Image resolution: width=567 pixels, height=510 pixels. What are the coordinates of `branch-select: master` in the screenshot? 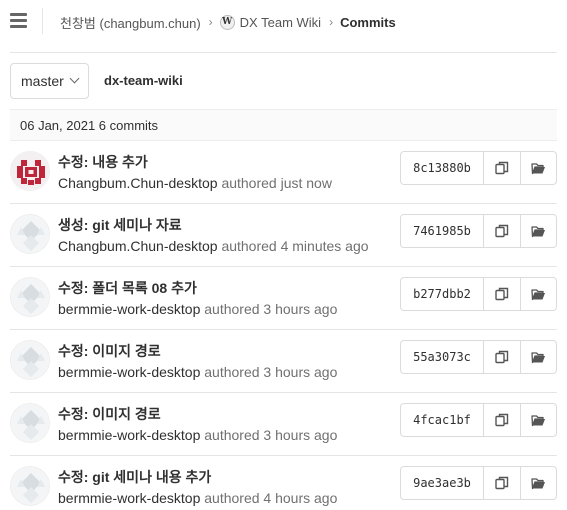 It's located at (49, 81).